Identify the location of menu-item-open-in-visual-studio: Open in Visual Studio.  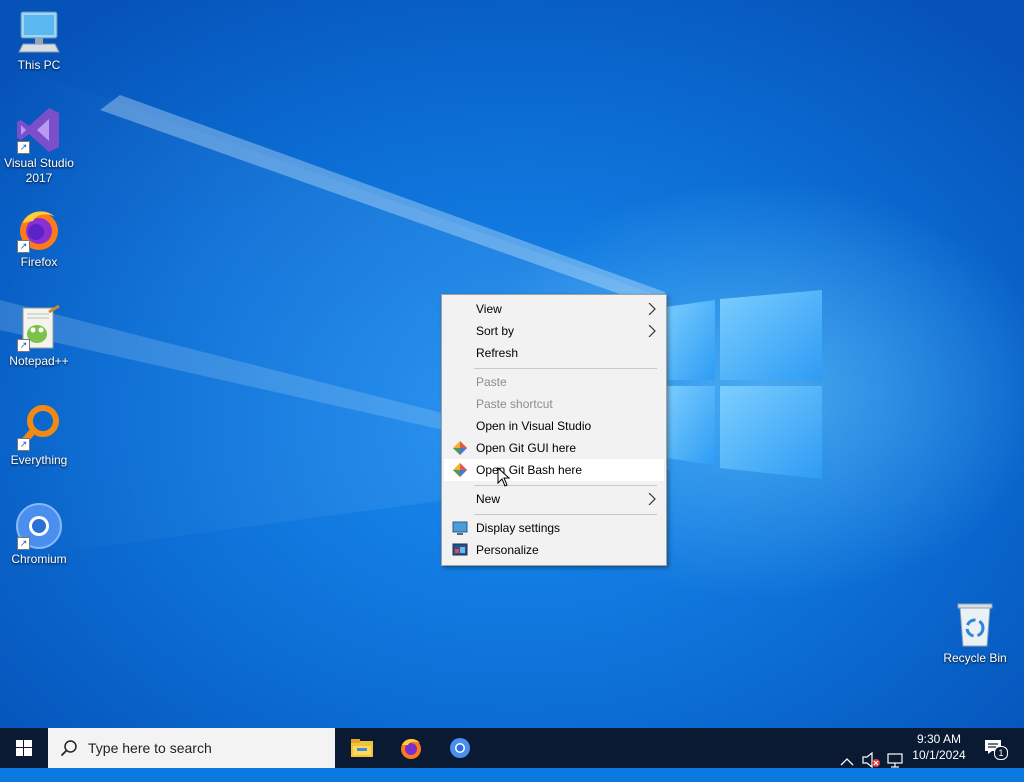
(554, 426).